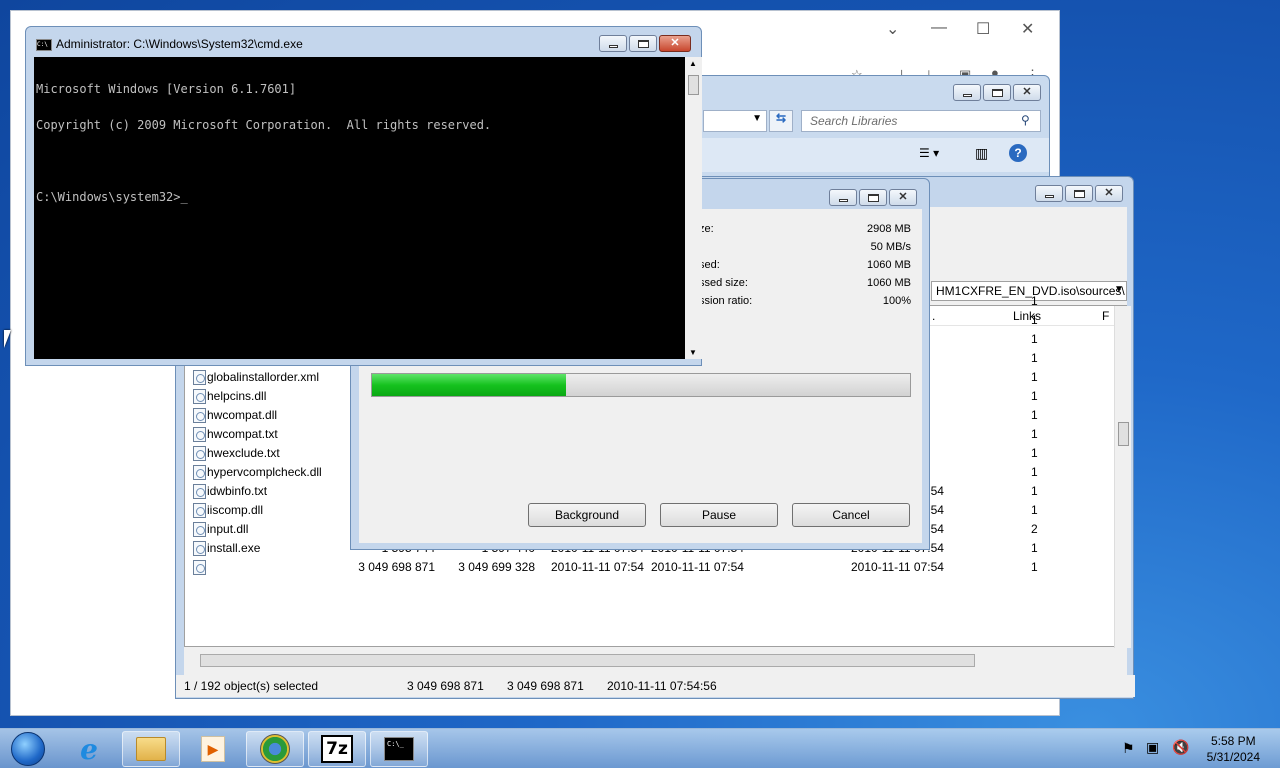  Describe the element at coordinates (757, 118) in the screenshot. I see `dropdown-arrow-icon: ▼` at that location.